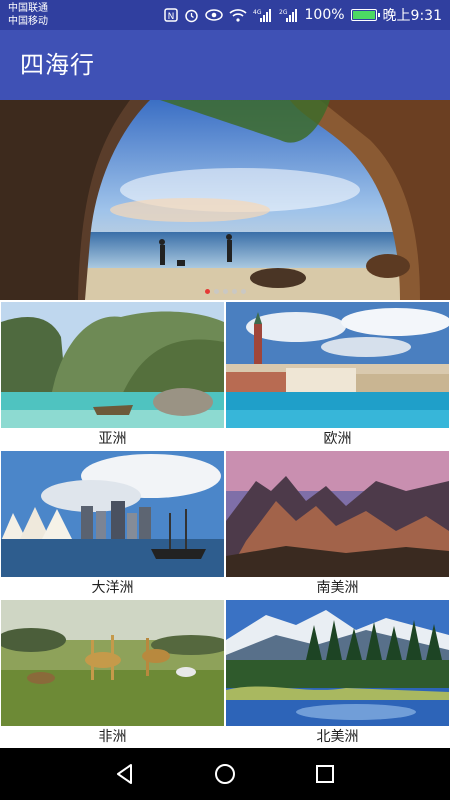  What do you see at coordinates (325, 774) in the screenshot?
I see `recents-icon` at bounding box center [325, 774].